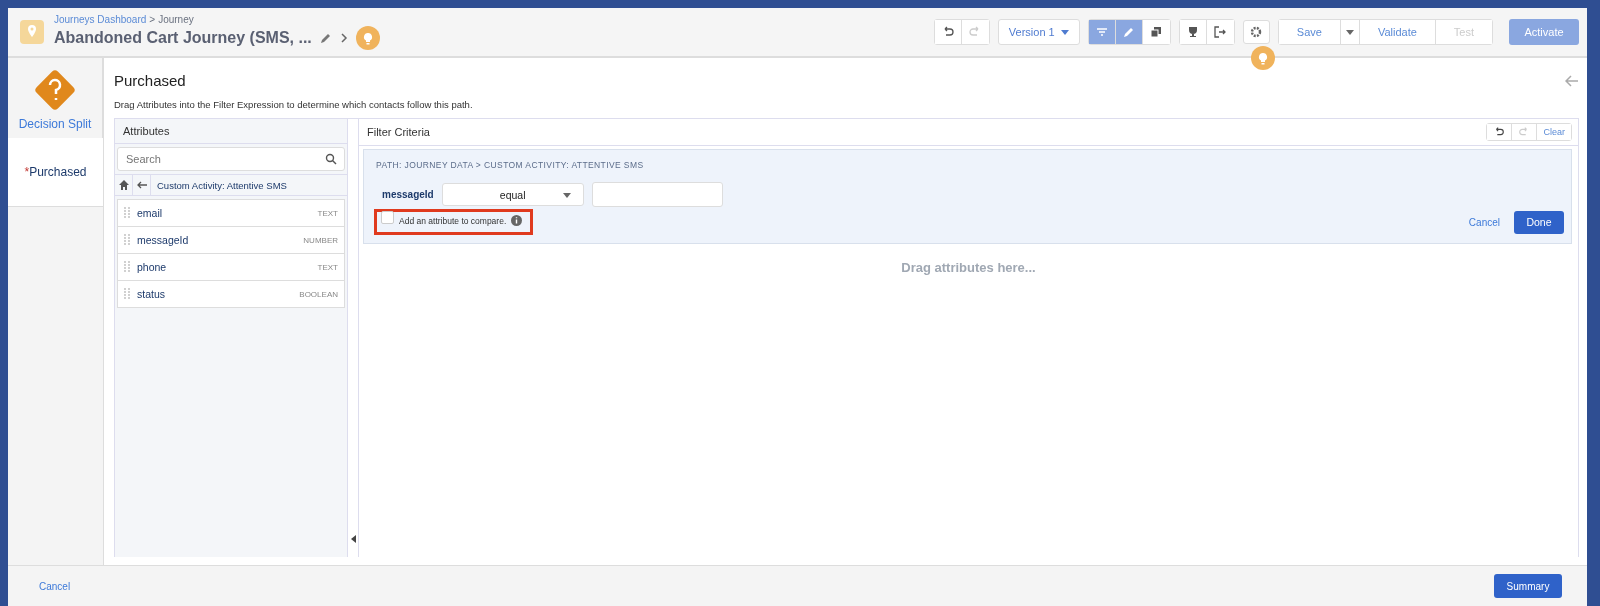  Describe the element at coordinates (221, 185) in the screenshot. I see `attribute-location: Custom Activity: Attentive SMS` at that location.